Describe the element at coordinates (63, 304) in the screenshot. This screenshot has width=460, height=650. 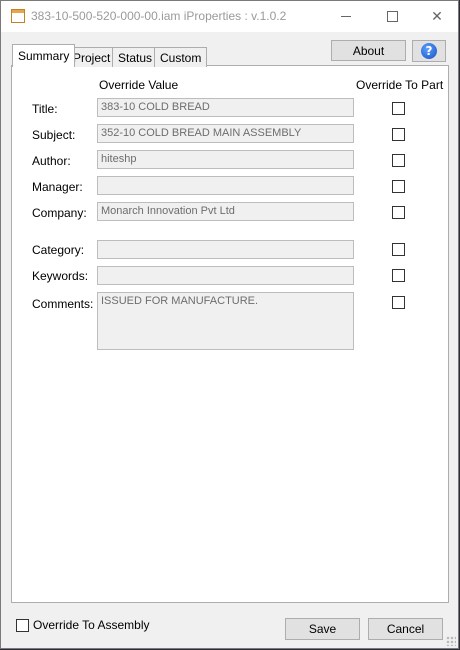
I see `comments-label: Comments:` at that location.